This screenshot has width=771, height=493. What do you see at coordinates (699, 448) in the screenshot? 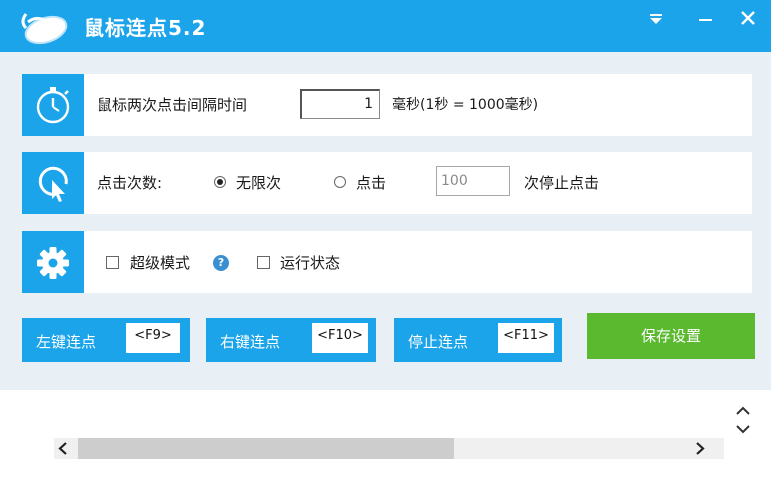
I see `scroll-right-arrow-icon` at bounding box center [699, 448].